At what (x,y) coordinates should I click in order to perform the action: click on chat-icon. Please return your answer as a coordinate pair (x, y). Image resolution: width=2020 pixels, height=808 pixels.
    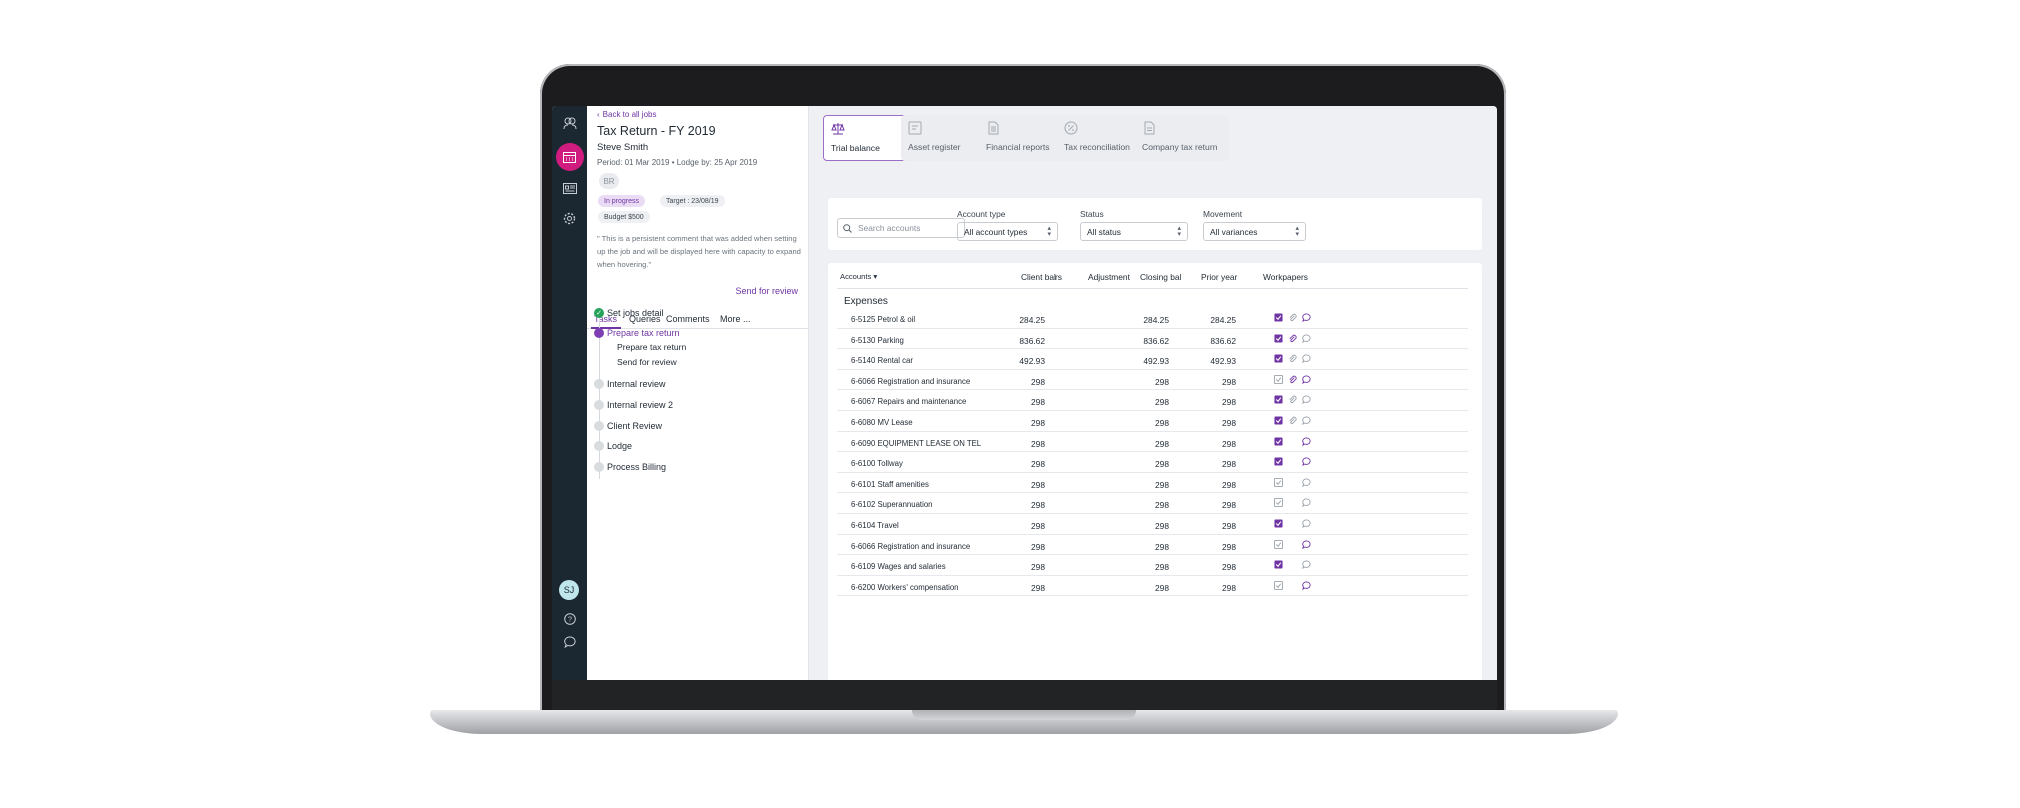
    Looking at the image, I should click on (569, 642).